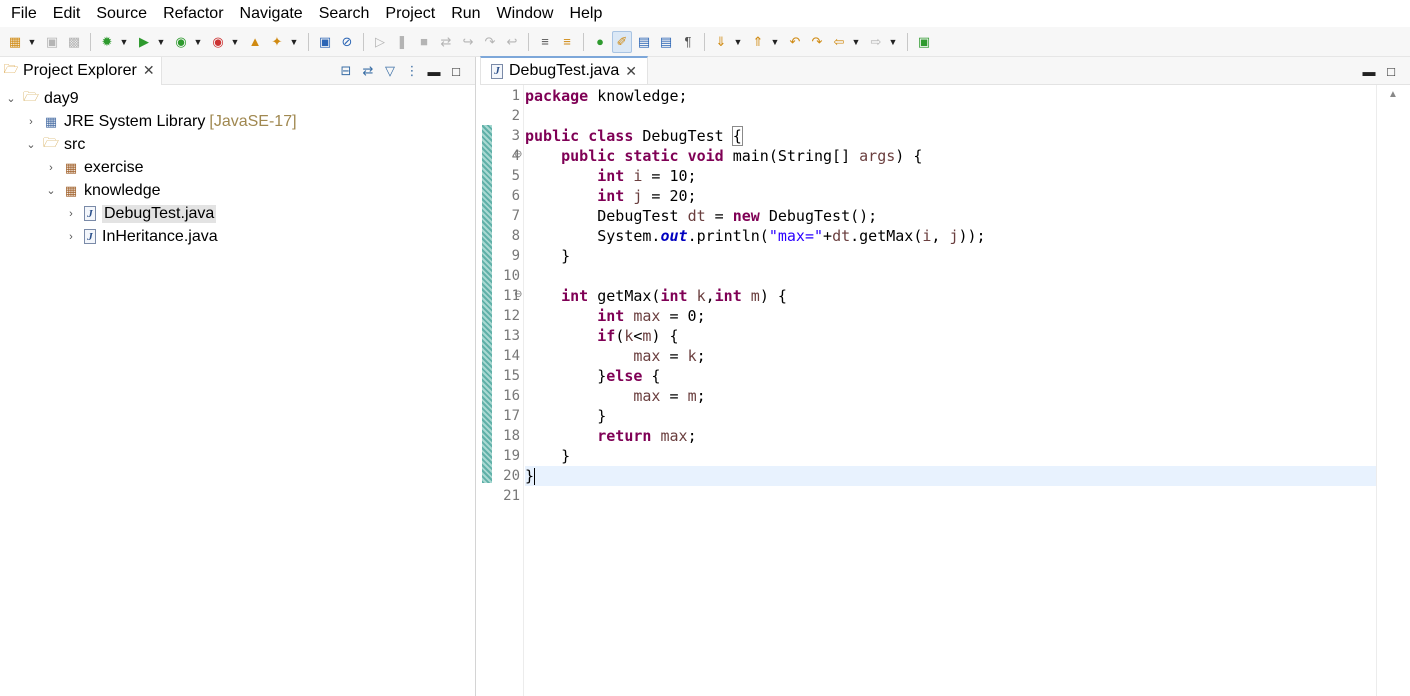  I want to click on code-line: int getMax(int k,int m) {, so click(950, 296).